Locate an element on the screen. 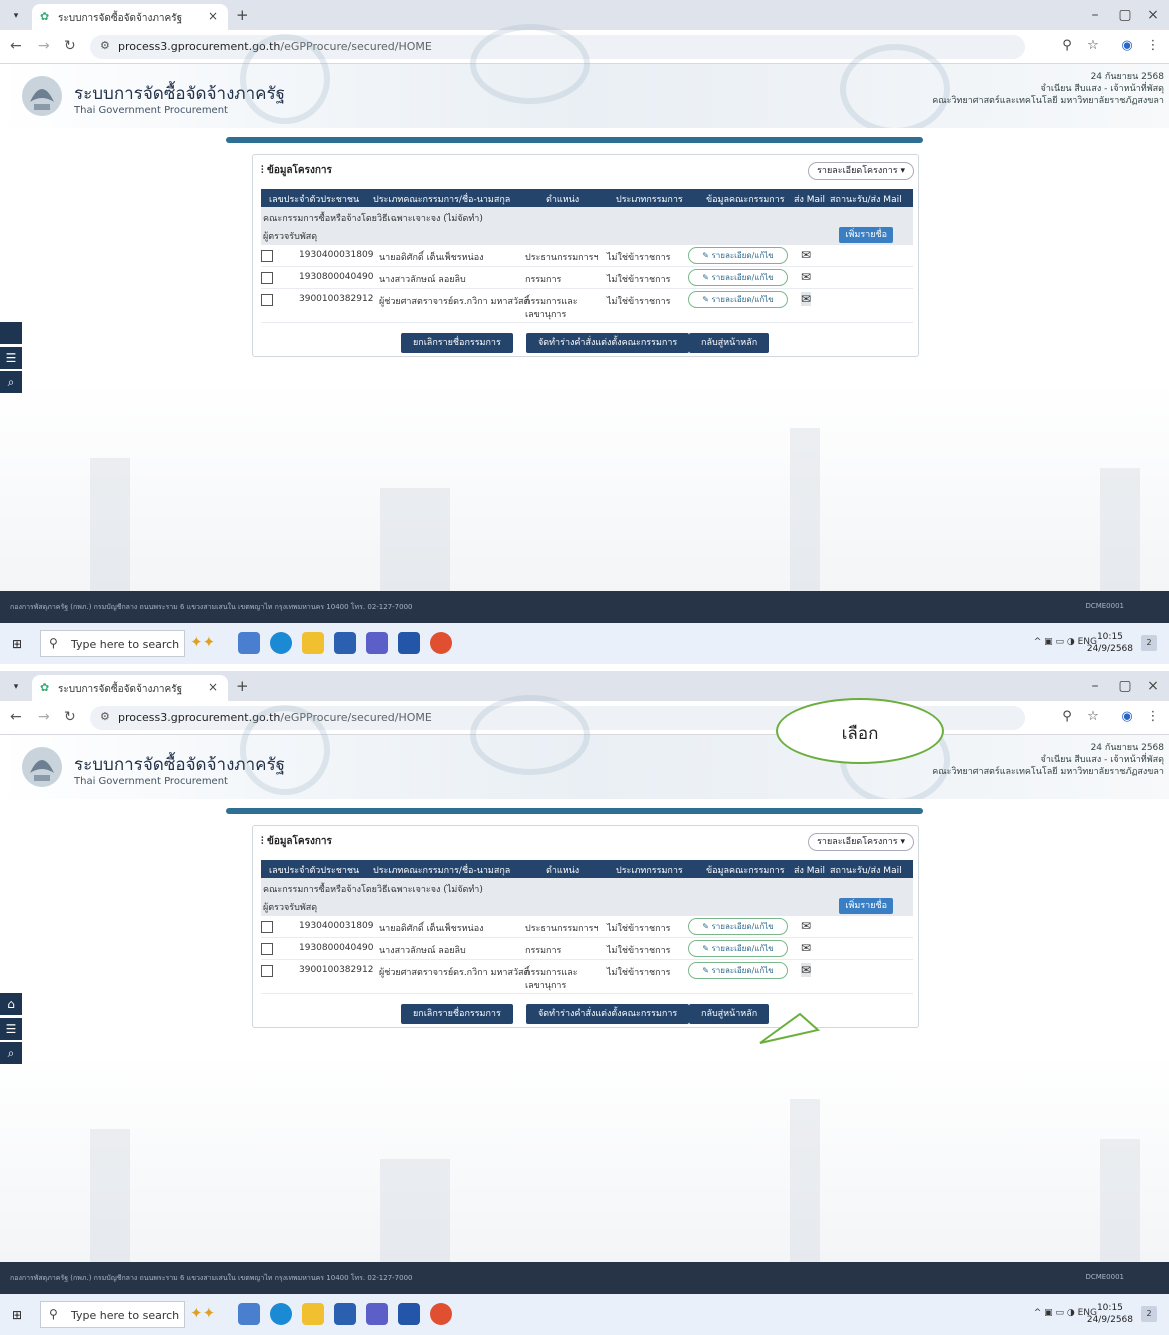 This screenshot has height=1335, width=1169. callout-pointer is located at coordinates (790, 1028).